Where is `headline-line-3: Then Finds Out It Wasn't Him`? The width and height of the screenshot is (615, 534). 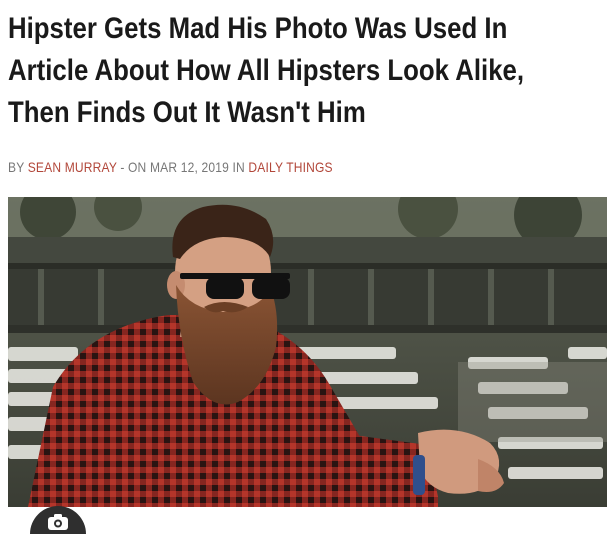
headline-line-3: Then Finds Out It Wasn't Him is located at coordinates (187, 112).